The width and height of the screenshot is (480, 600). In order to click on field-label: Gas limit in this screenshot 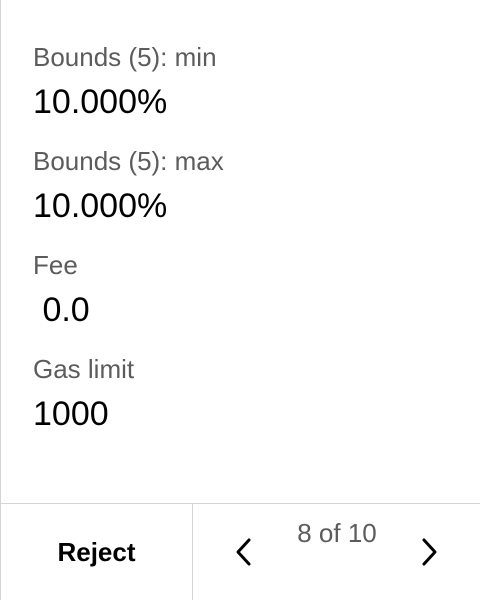, I will do `click(84, 369)`.